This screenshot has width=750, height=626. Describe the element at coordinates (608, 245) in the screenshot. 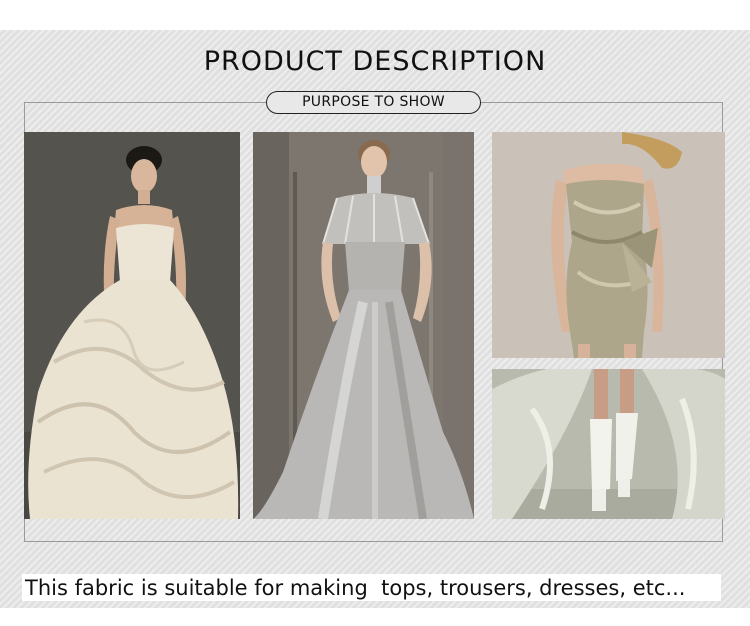

I see `photo-champagne-cocktail-dress` at that location.